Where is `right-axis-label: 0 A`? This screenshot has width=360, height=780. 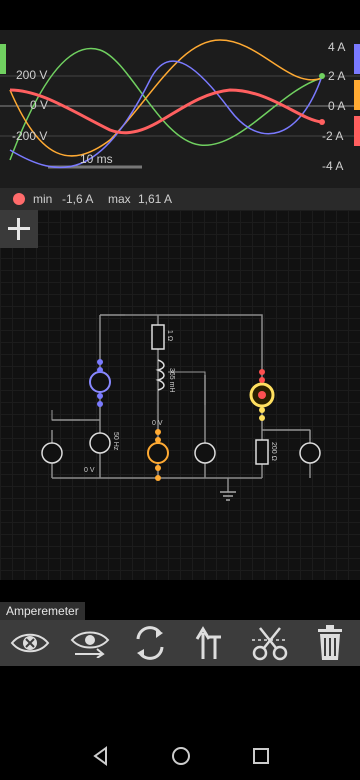 right-axis-label: 0 A is located at coordinates (337, 106).